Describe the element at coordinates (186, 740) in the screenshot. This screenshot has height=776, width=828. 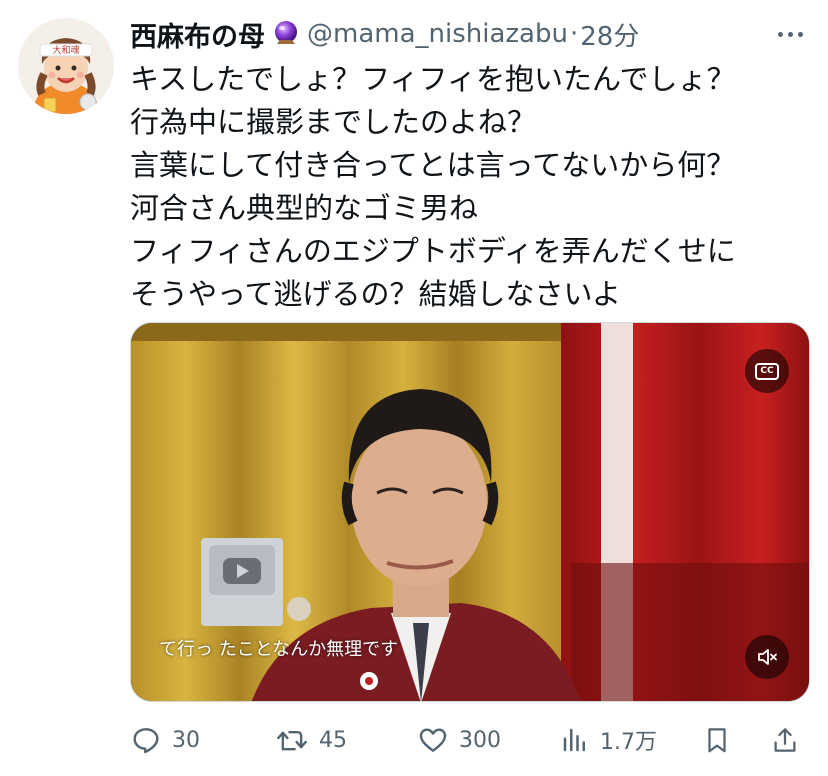
I see `reply-count: 30` at that location.